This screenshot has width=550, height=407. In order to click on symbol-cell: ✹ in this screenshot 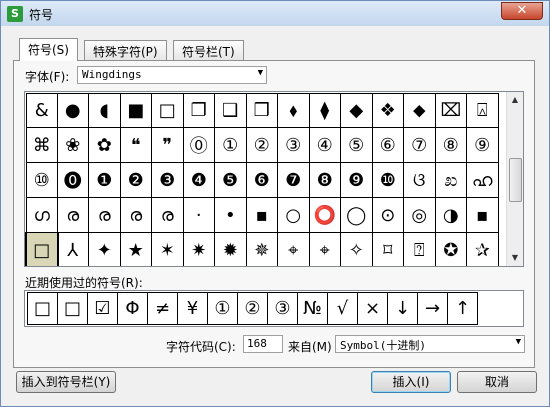, I will do `click(231, 249)`.